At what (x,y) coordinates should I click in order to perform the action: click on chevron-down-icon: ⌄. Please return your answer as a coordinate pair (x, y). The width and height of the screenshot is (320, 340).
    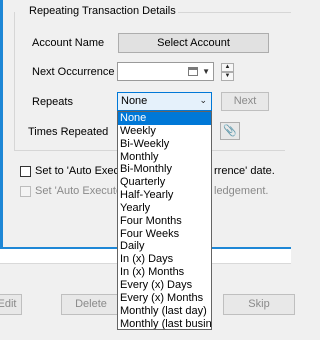
    Looking at the image, I should click on (203, 100).